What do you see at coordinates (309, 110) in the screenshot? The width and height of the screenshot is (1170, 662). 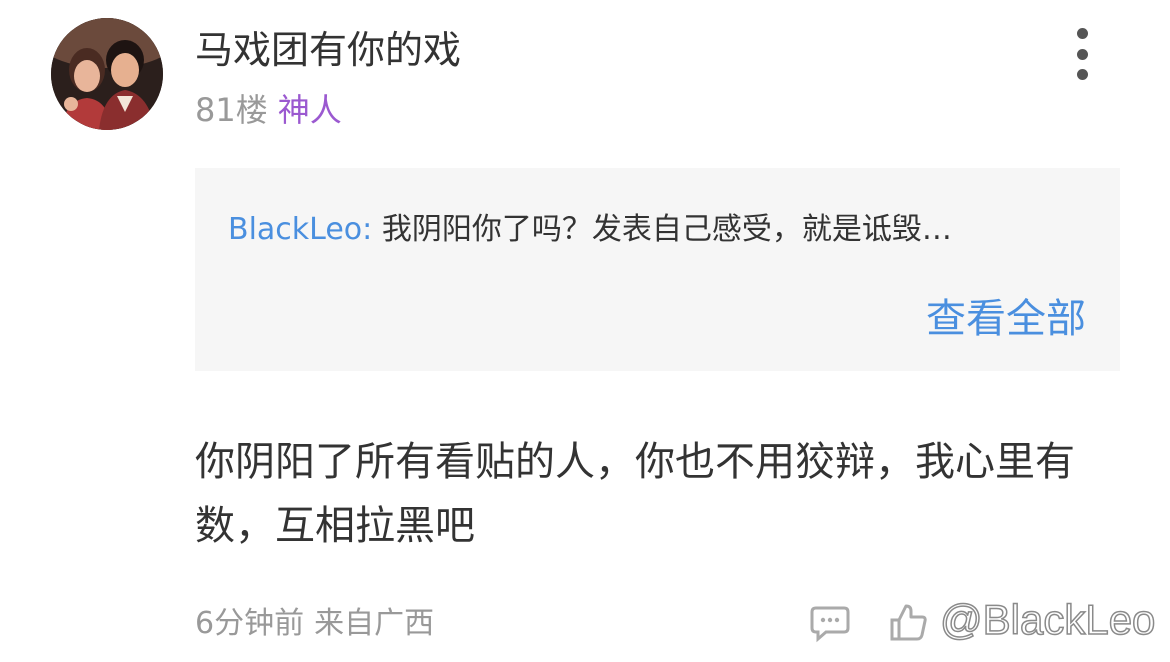 I see `user-badge: 神人` at bounding box center [309, 110].